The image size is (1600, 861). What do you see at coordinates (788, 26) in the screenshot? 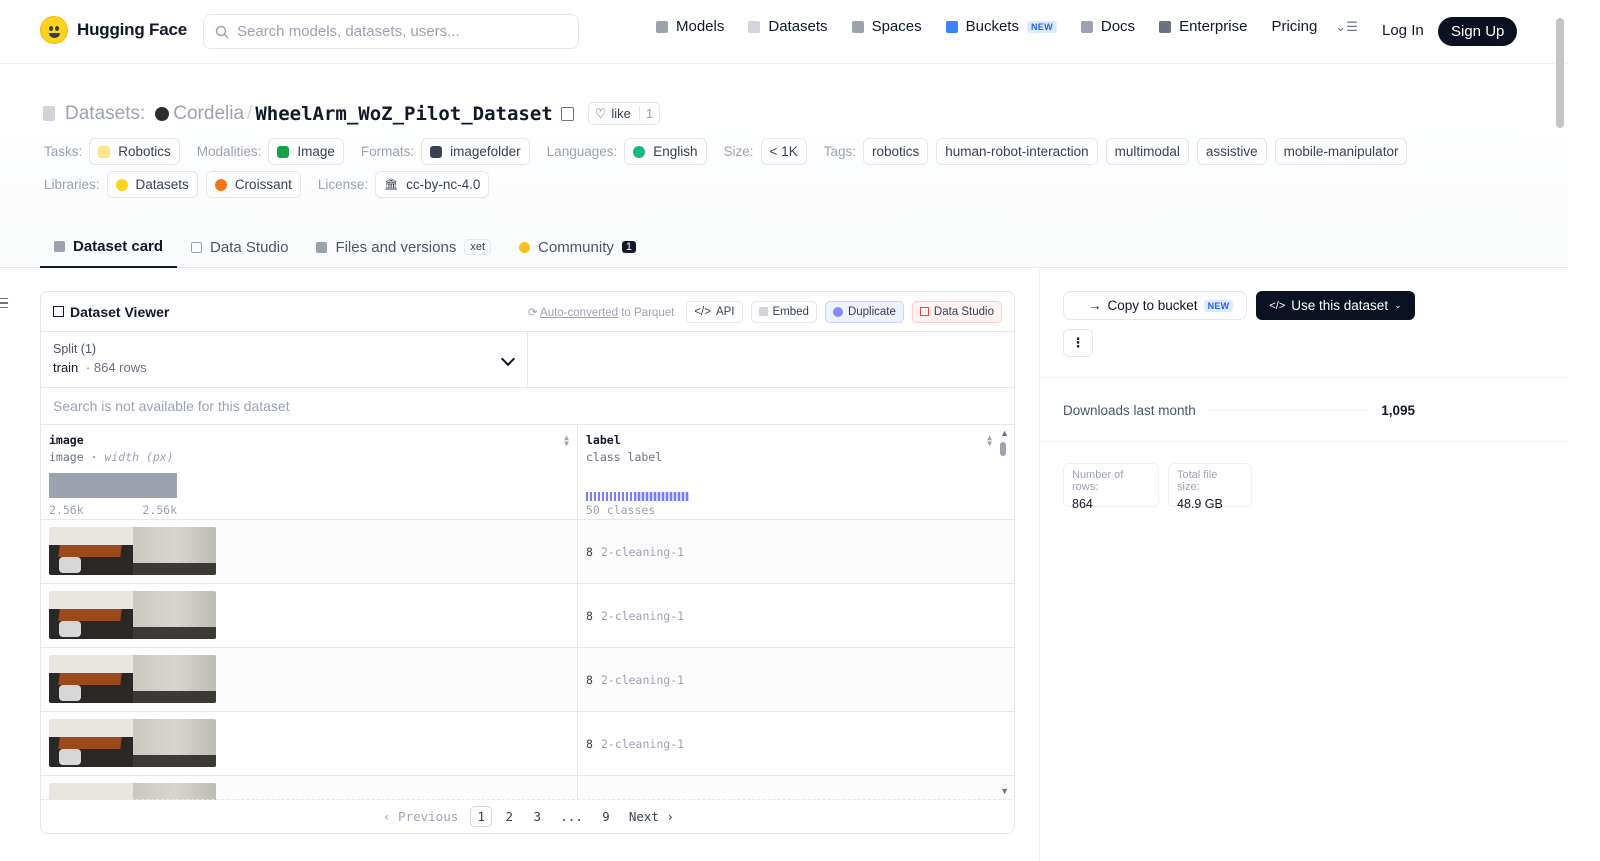
I see `nav-datasets: Datasets` at bounding box center [788, 26].